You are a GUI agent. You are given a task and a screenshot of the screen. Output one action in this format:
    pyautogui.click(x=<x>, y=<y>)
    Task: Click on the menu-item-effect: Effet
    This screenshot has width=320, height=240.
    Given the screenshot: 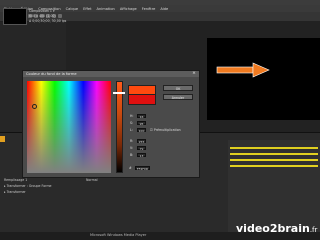 What is the action you would take?
    pyautogui.click(x=87, y=9)
    